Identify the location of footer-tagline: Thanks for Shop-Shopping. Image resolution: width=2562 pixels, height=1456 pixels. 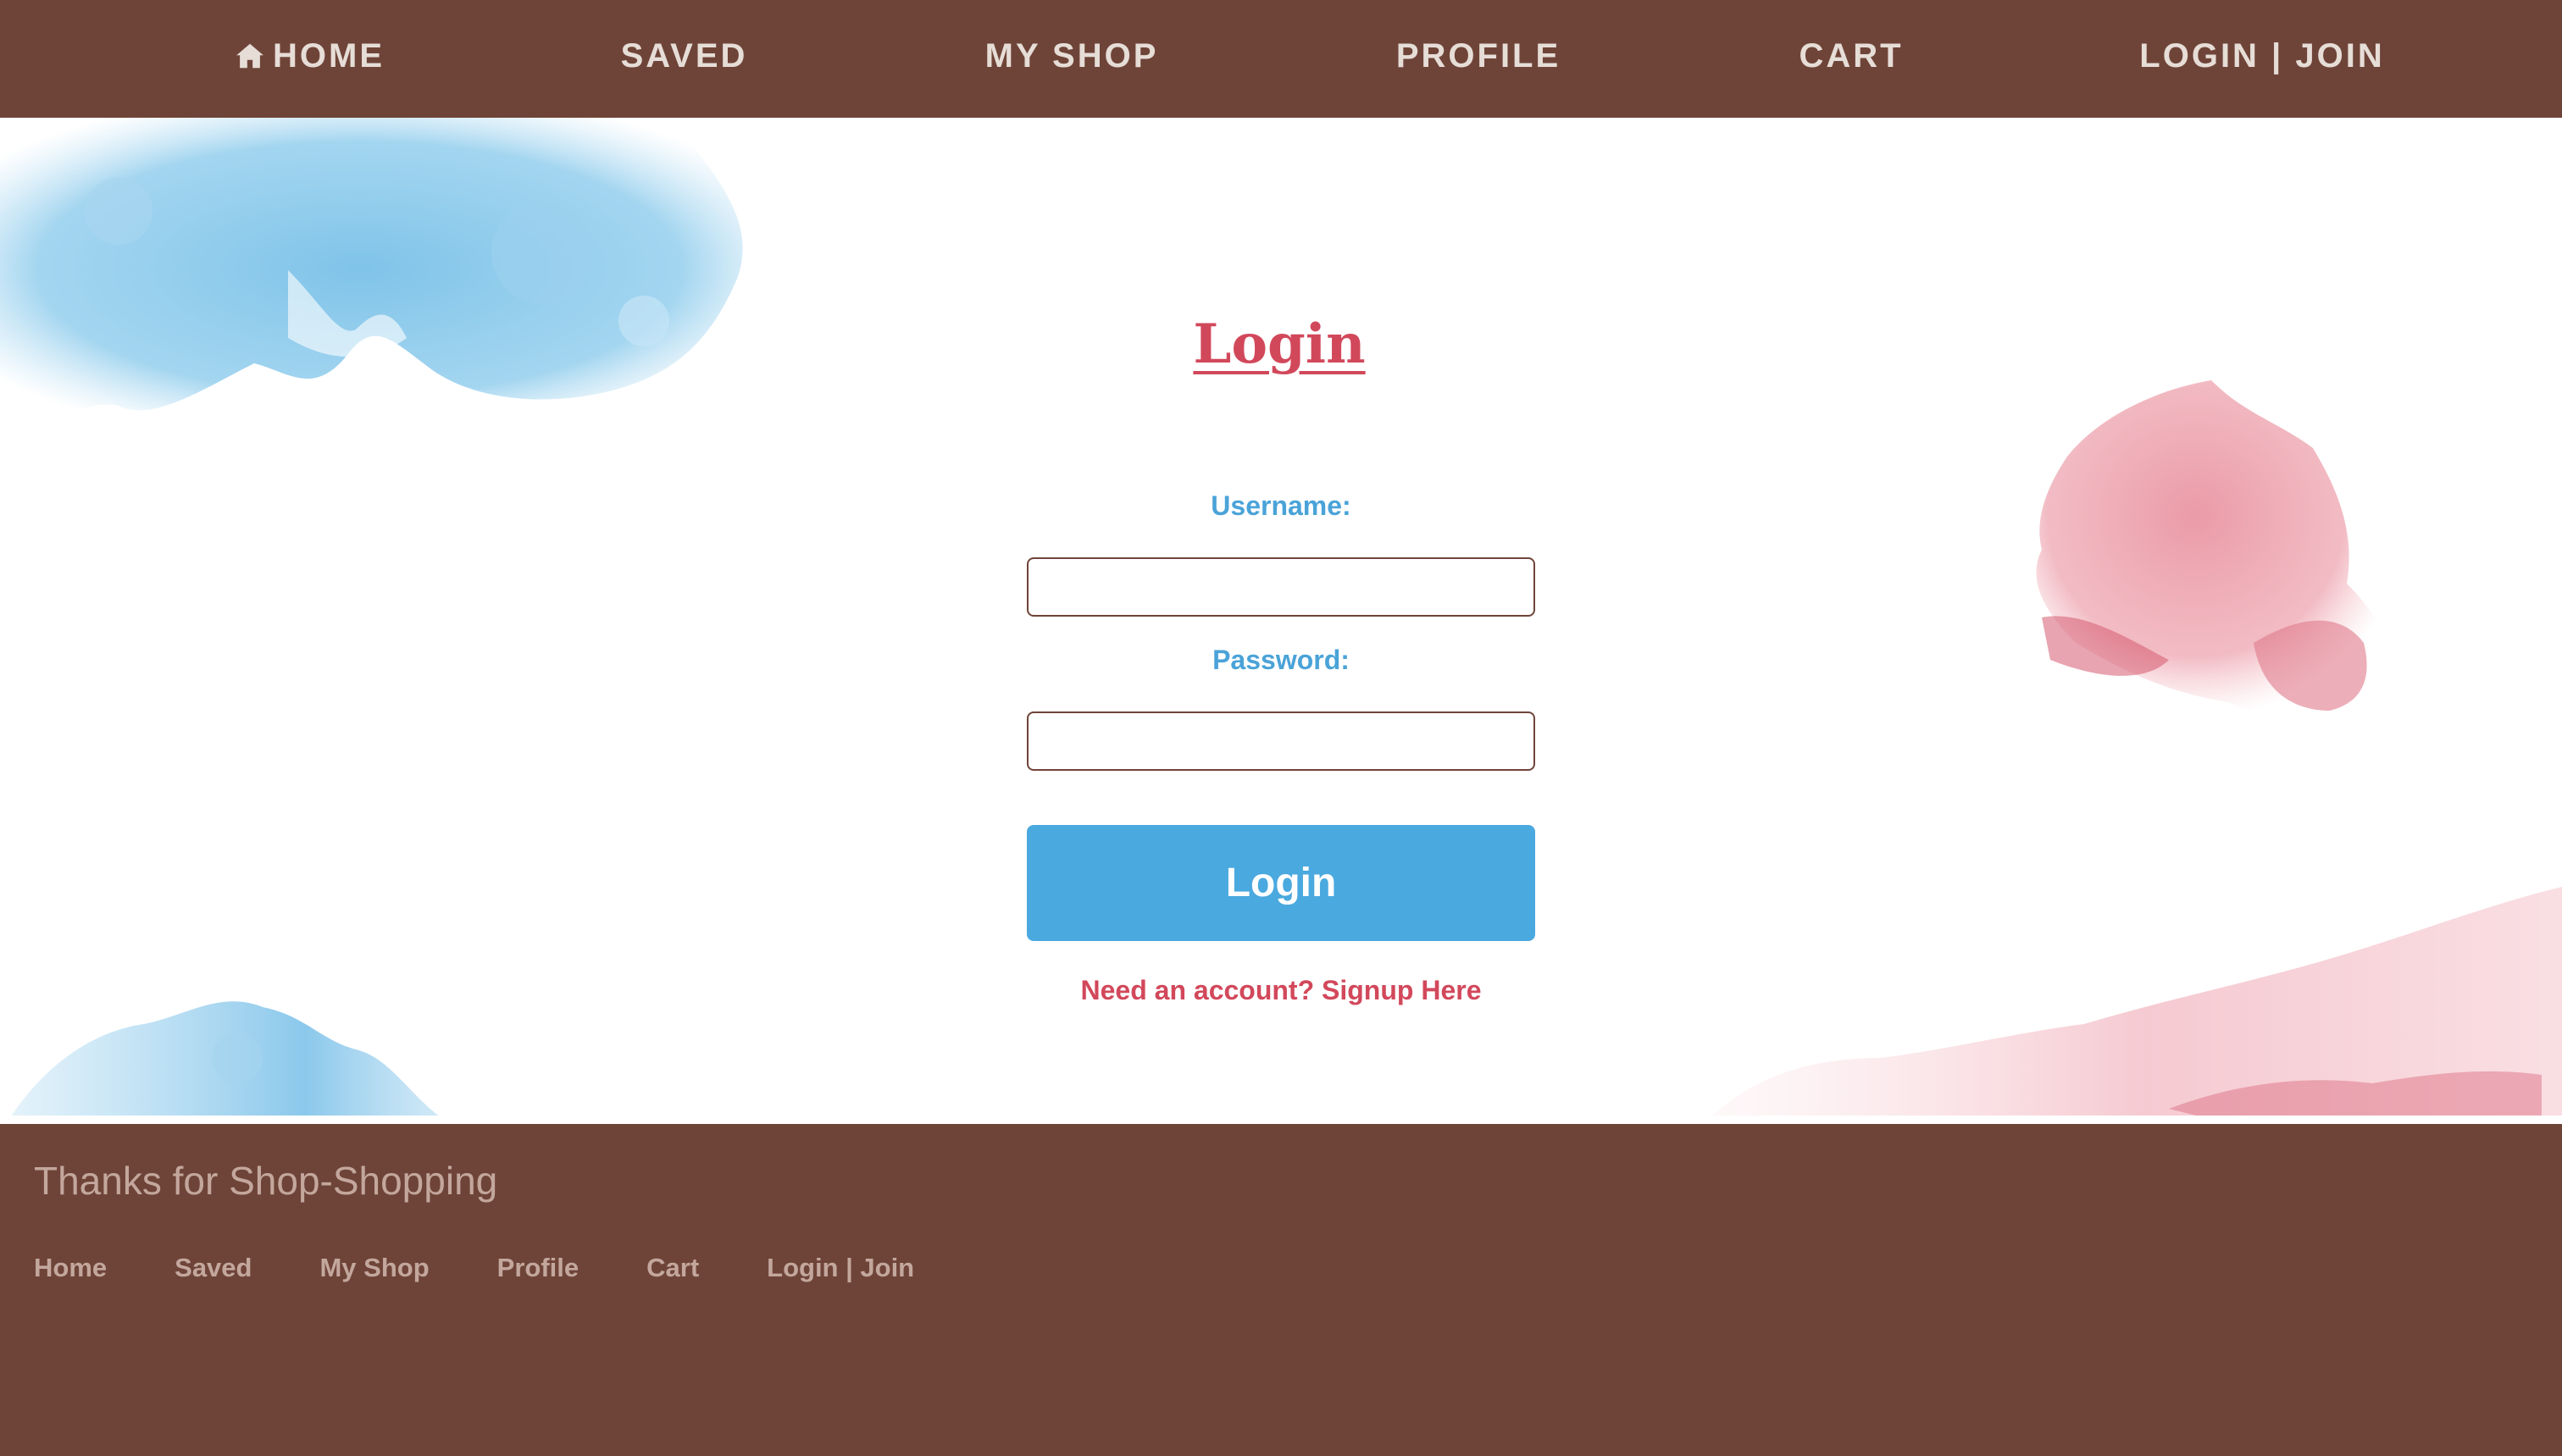
(266, 1181).